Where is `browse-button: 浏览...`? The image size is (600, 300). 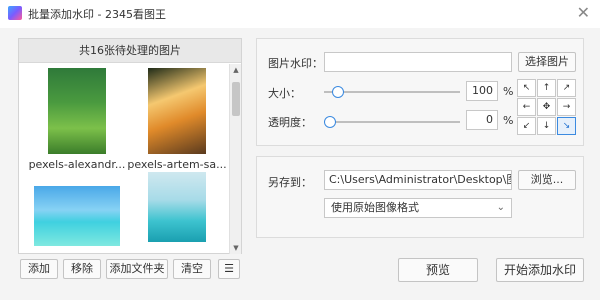
browse-button: 浏览... is located at coordinates (547, 180).